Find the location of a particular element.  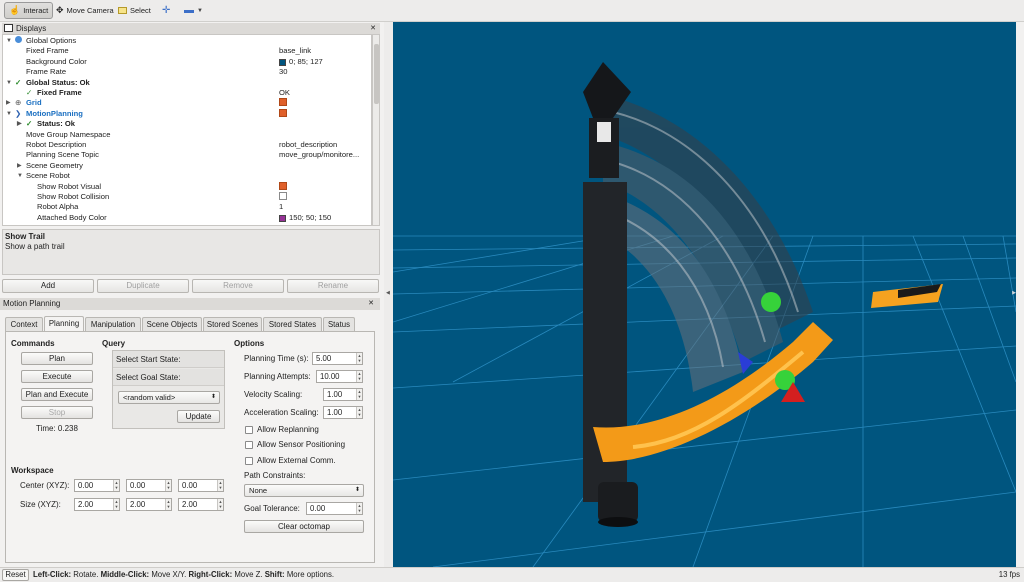

allow-sensor-positioning-checkbox is located at coordinates (249, 445).